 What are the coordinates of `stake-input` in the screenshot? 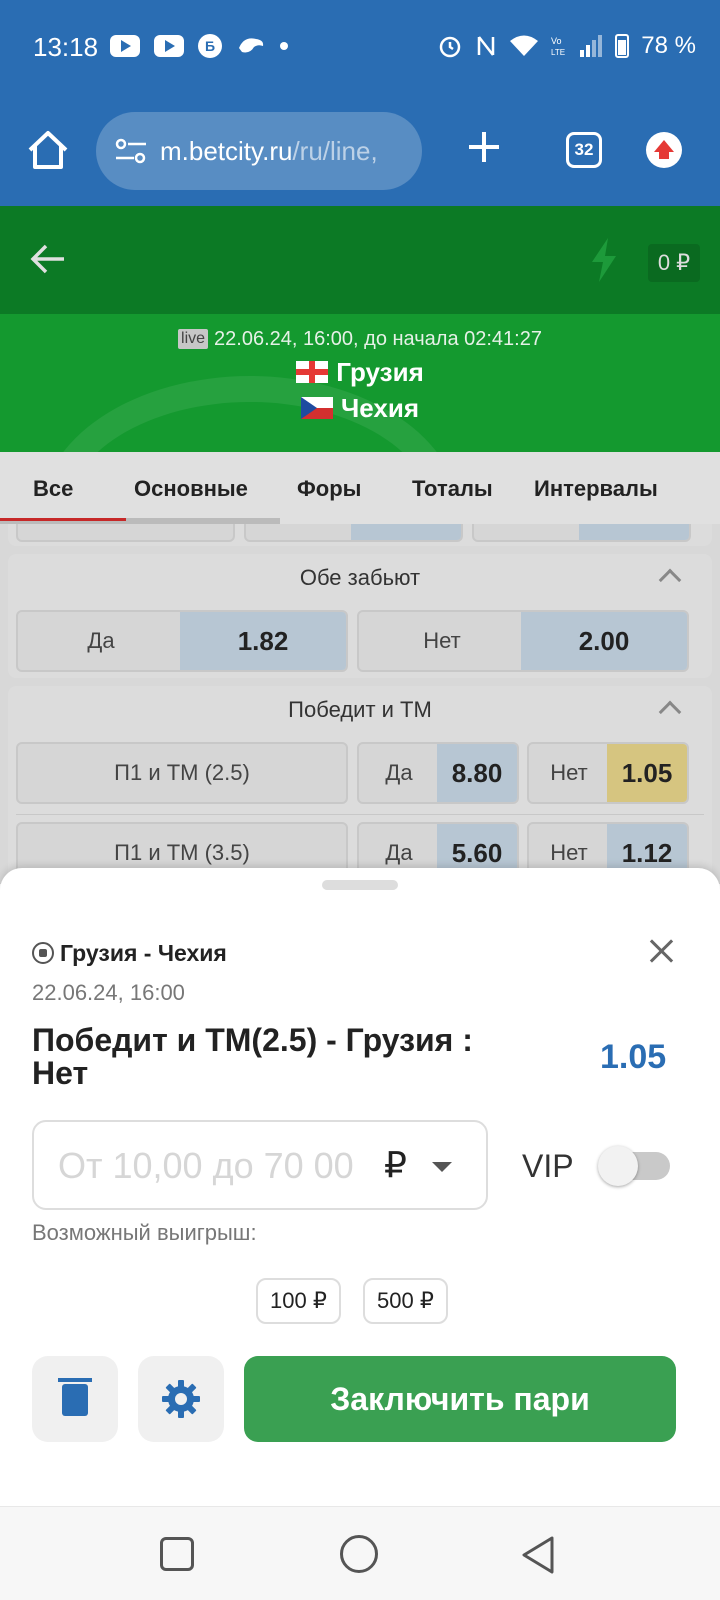 It's located at (213, 1166).